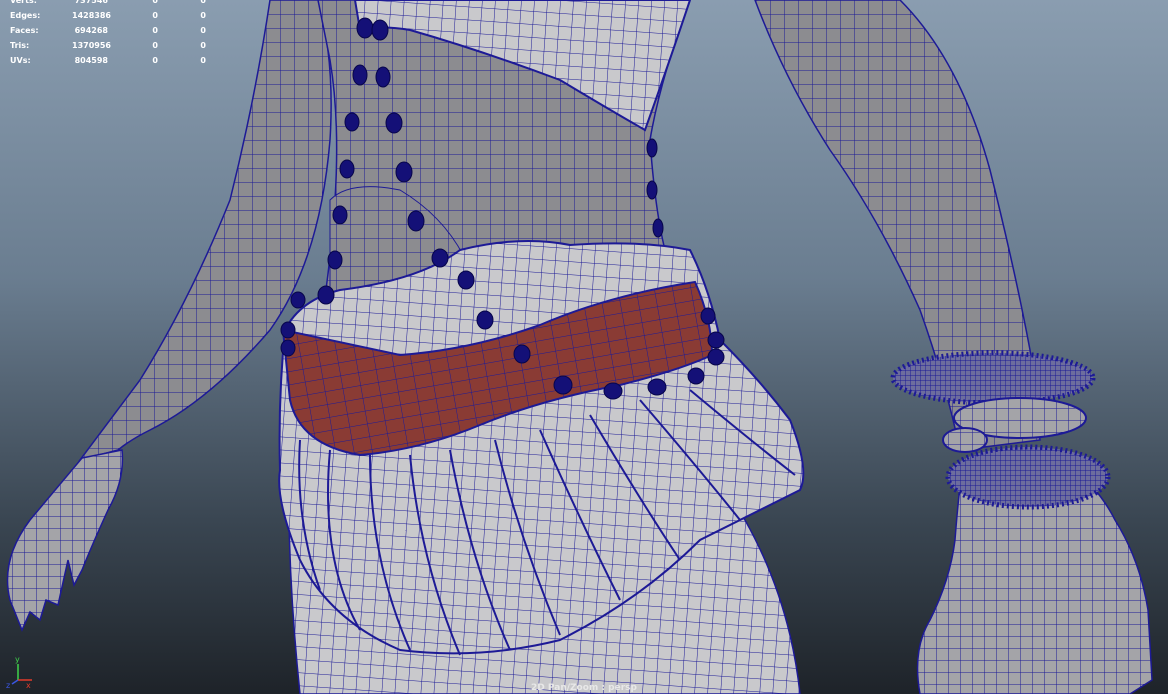 This screenshot has width=1168, height=694. What do you see at coordinates (993, 378) in the screenshot?
I see `spiky-bracelet-top` at bounding box center [993, 378].